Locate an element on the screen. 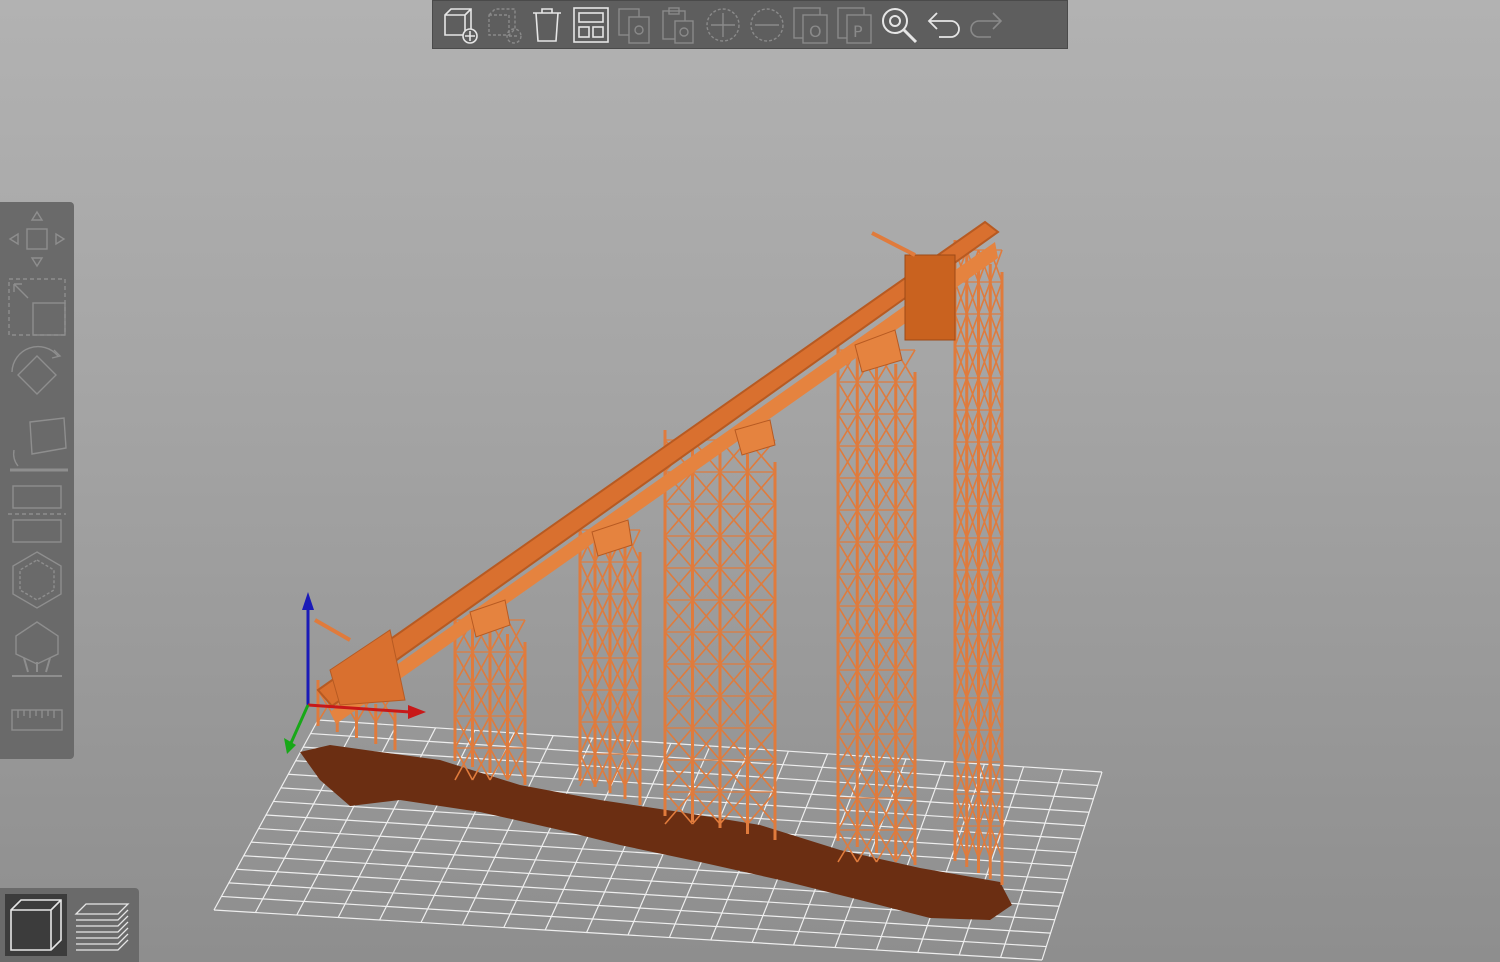  add-model-button is located at coordinates (459, 25).